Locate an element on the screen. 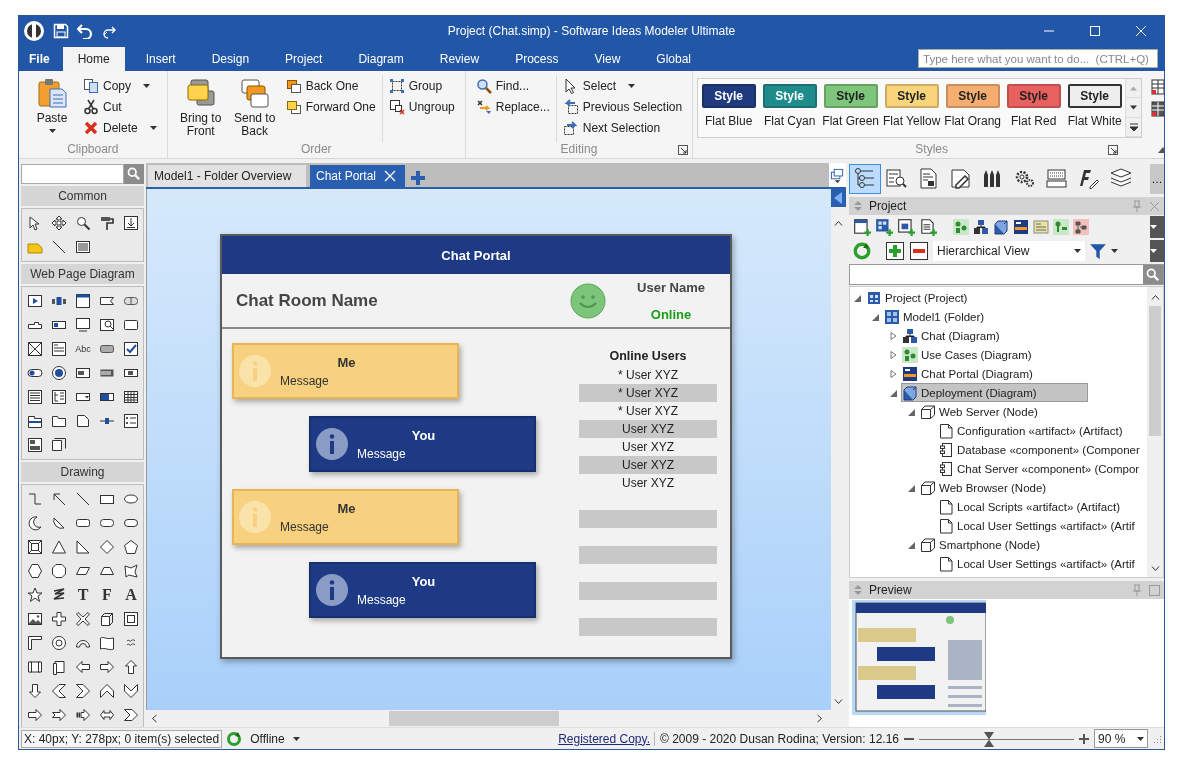 Image resolution: width=1186 pixels, height=772 pixels. tree-item: Use Cases (Diagram) is located at coordinates (968, 354).